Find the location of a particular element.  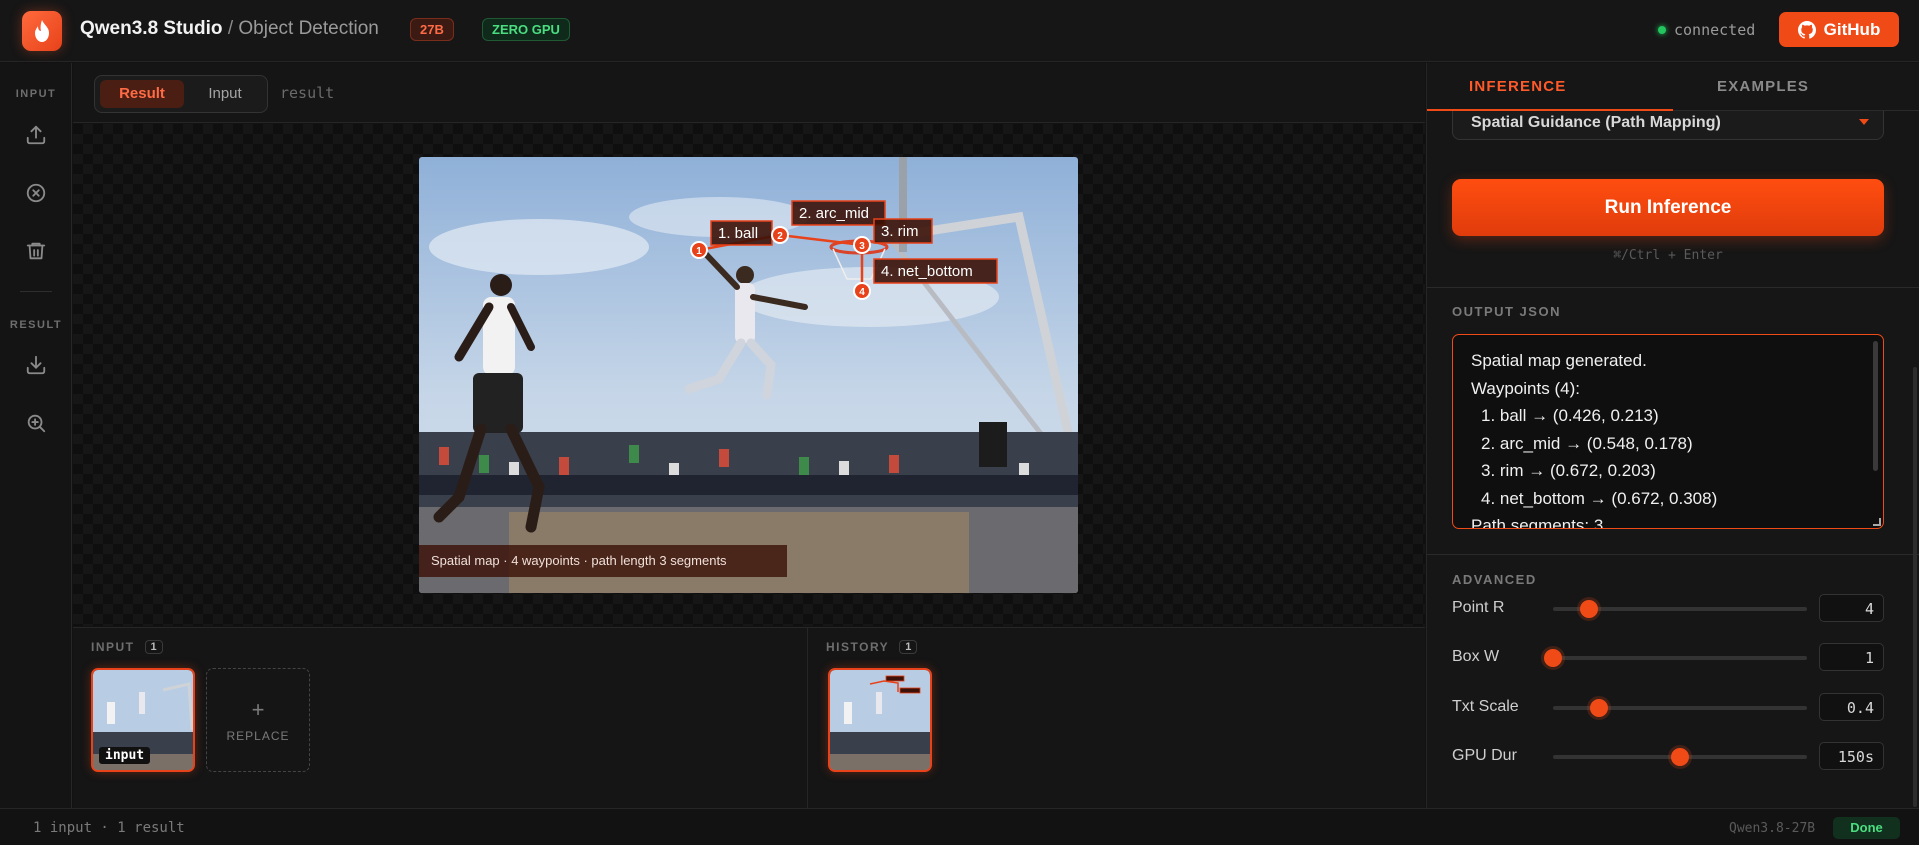

slider-box-w: Box W 1 is located at coordinates (1668, 657).